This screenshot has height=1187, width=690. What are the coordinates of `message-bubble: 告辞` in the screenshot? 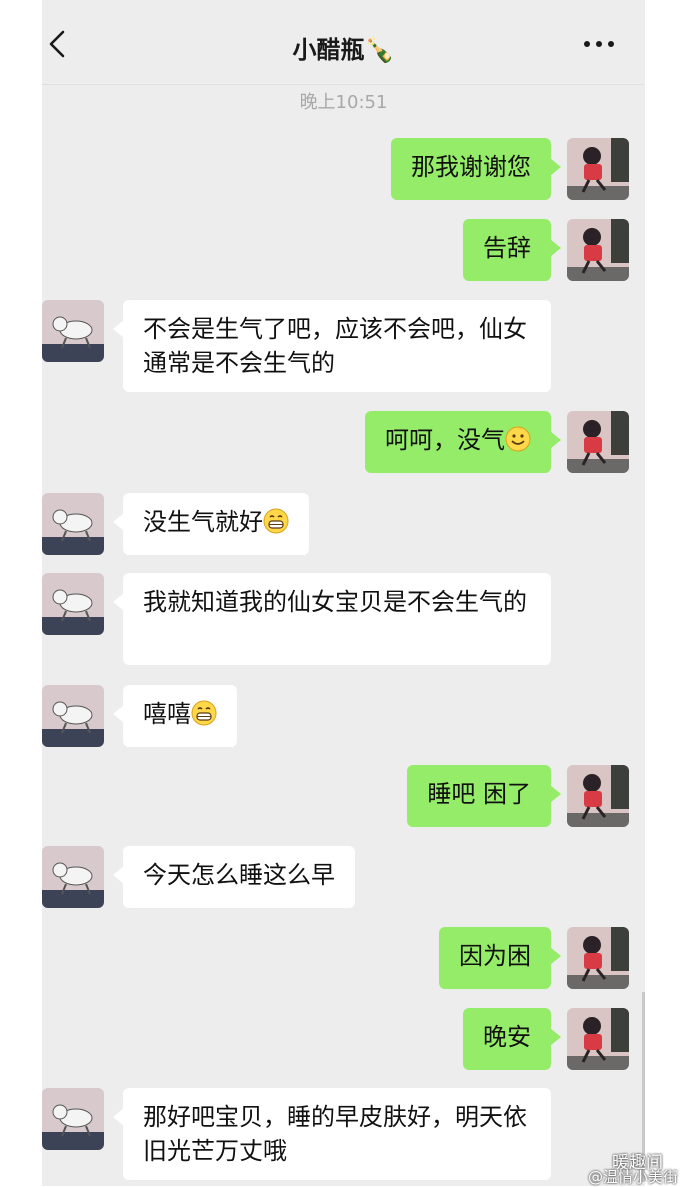 It's located at (512, 250).